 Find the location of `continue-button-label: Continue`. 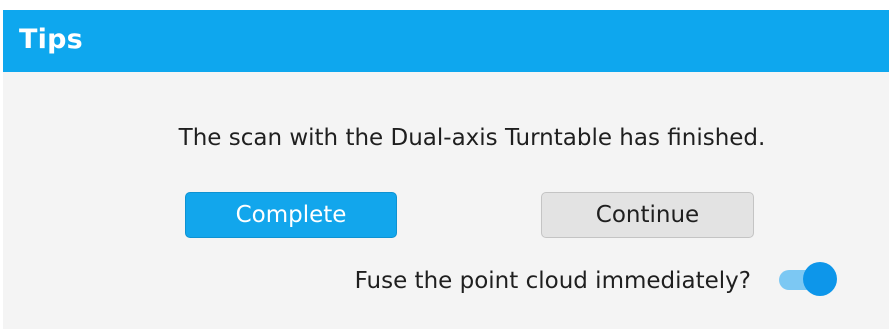

continue-button-label: Continue is located at coordinates (647, 215).